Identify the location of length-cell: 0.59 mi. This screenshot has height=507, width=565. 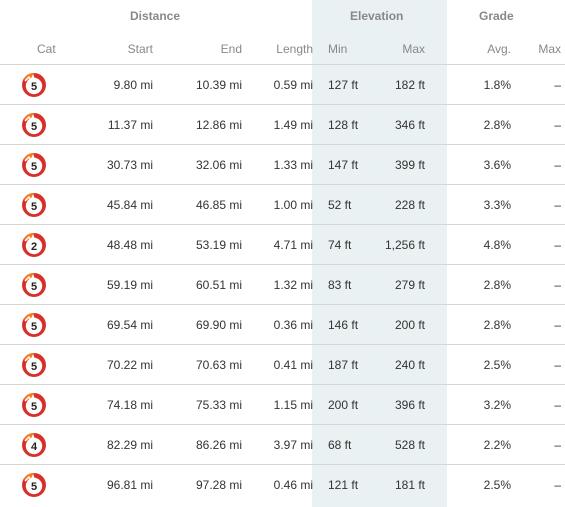
(293, 84).